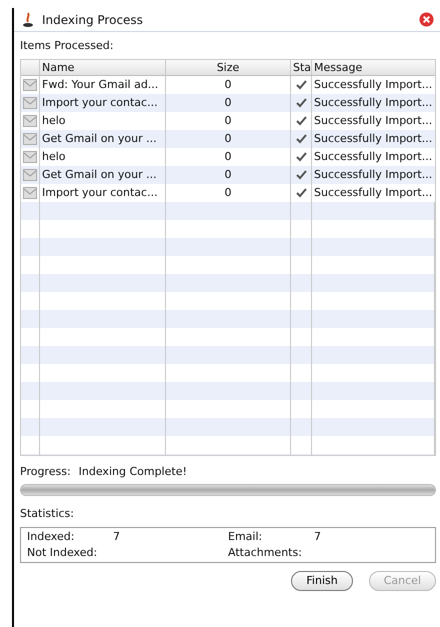  Describe the element at coordinates (67, 46) in the screenshot. I see `section-label: Items Processed:` at that location.